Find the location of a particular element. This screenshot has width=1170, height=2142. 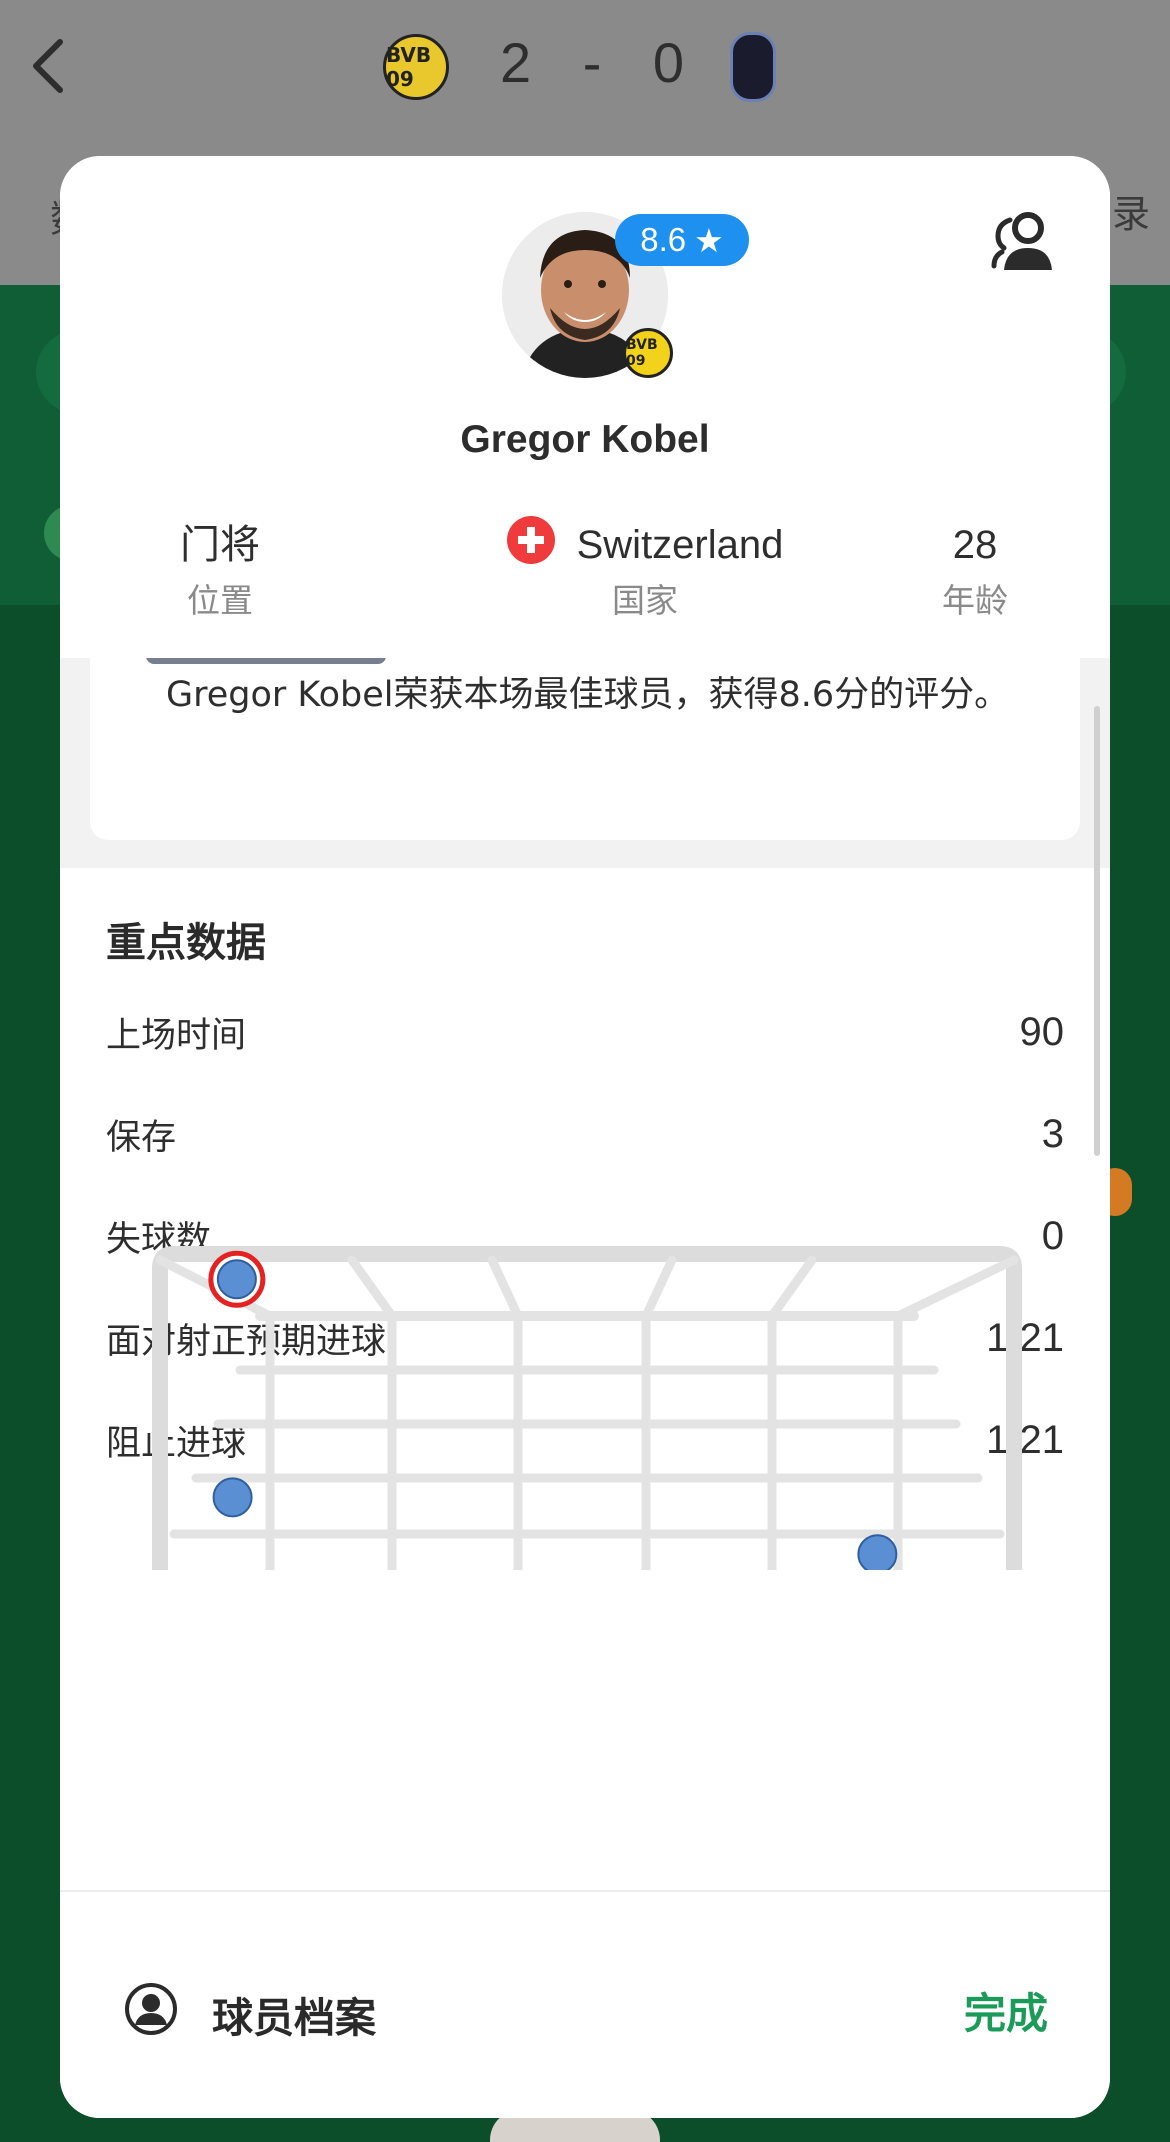

stat-row: 保存 3 is located at coordinates (585, 1134).